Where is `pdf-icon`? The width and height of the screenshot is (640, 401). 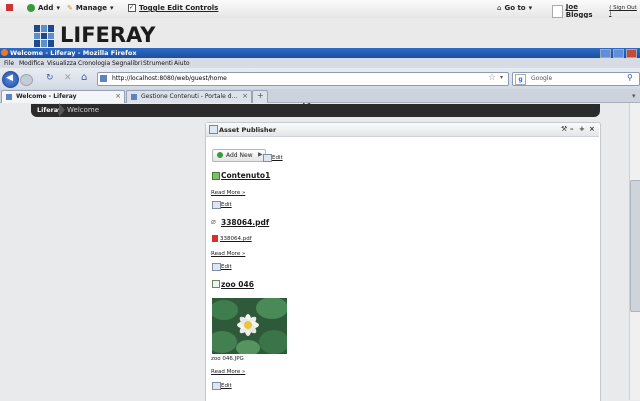
pdf-icon is located at coordinates (215, 238).